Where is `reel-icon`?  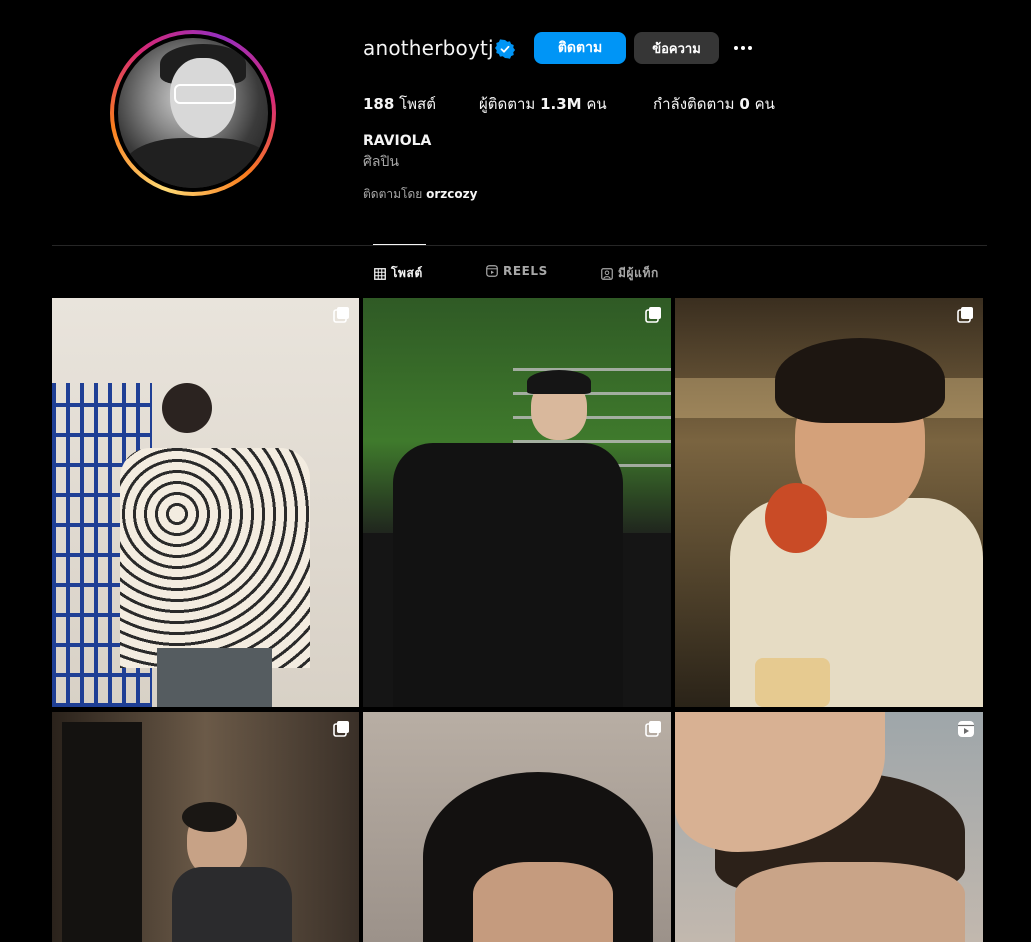 reel-icon is located at coordinates (966, 729).